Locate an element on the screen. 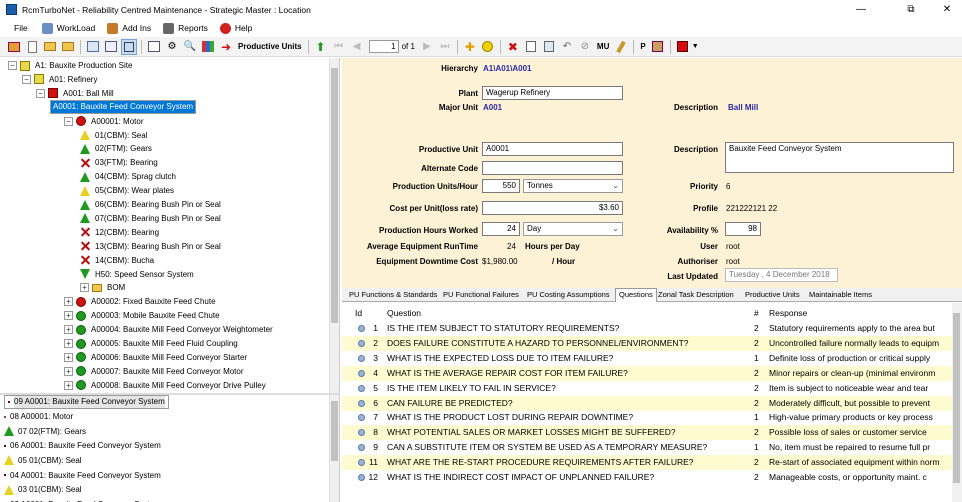 The width and height of the screenshot is (962, 502). tree-node: 02(FTM): Gears is located at coordinates (117, 148).